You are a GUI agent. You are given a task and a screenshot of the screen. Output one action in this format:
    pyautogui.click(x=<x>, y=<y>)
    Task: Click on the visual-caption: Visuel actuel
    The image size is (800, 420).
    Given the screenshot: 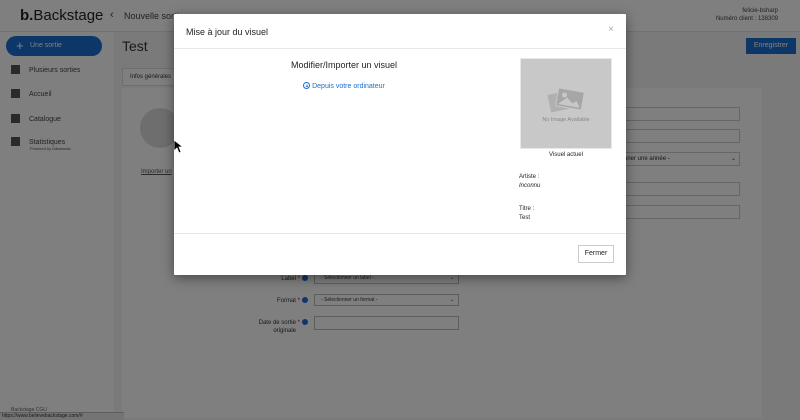 What is the action you would take?
    pyautogui.click(x=566, y=155)
    